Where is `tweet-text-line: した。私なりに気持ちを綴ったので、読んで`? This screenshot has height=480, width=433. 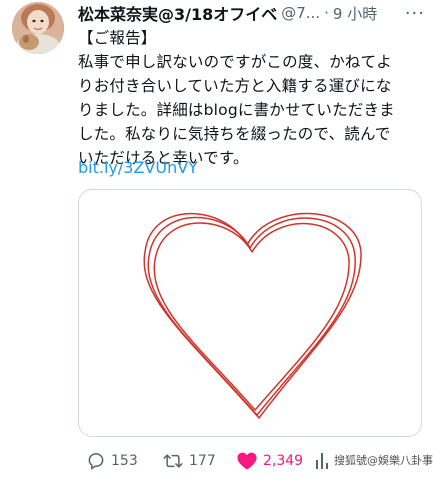
tweet-text-line: した。私なりに気持ちを綴ったので、読んで is located at coordinates (234, 134).